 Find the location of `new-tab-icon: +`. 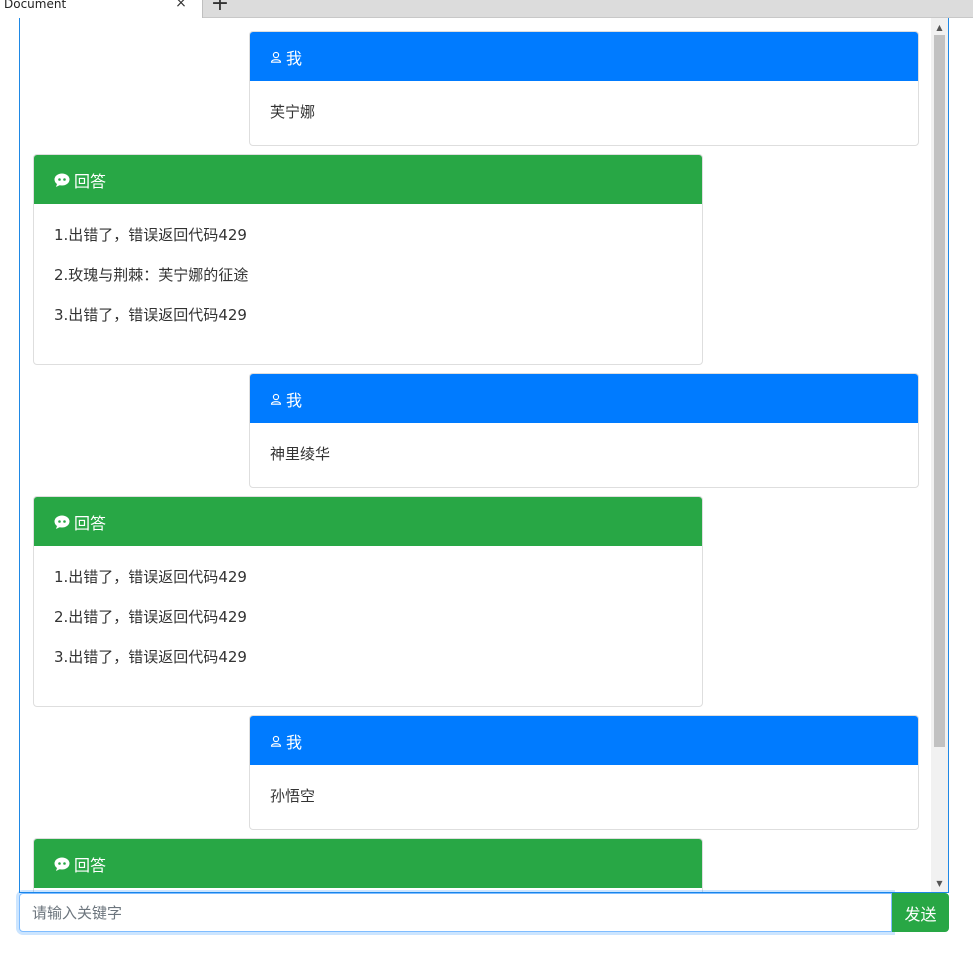

new-tab-icon: + is located at coordinates (220, 7).